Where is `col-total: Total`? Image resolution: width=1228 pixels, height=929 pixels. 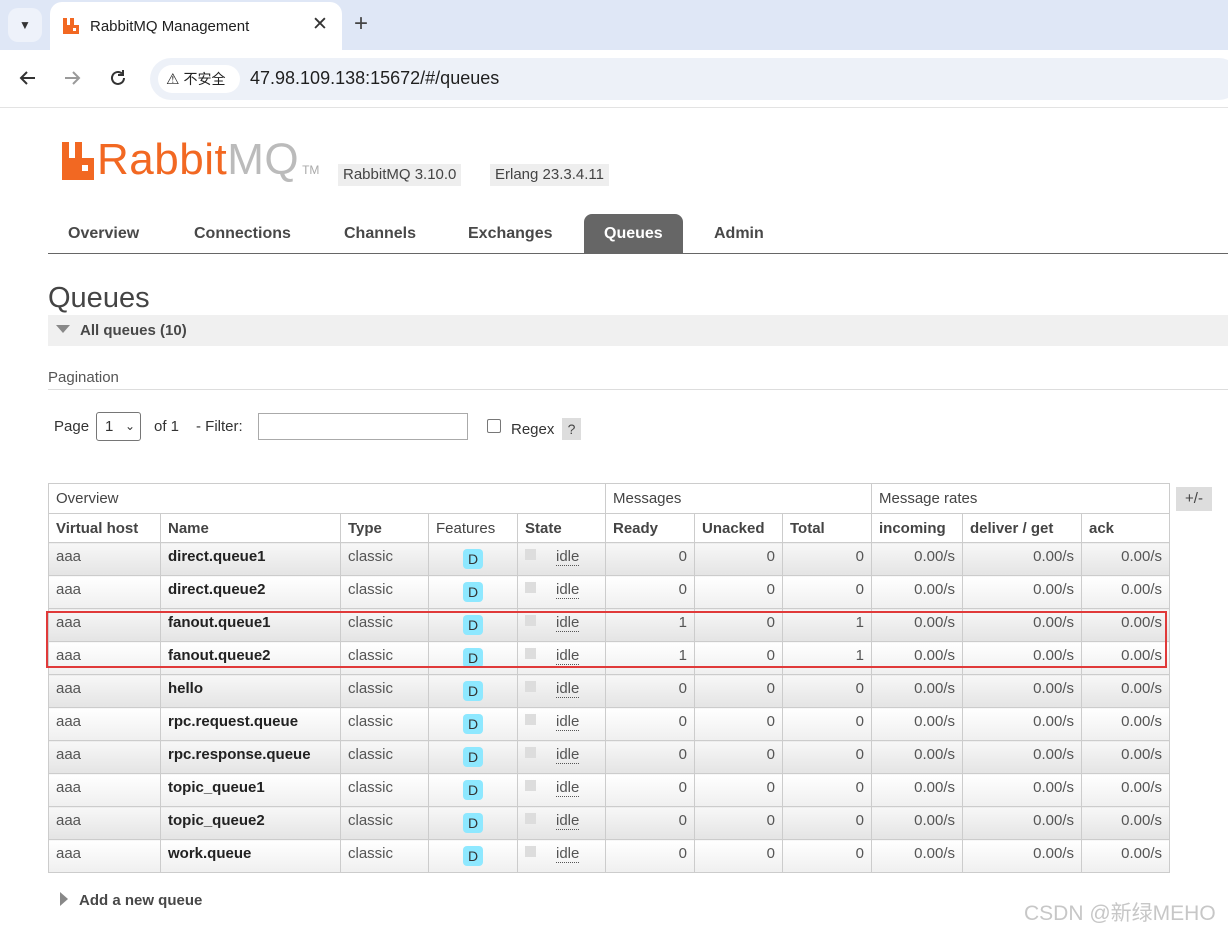
col-total: Total is located at coordinates (827, 528).